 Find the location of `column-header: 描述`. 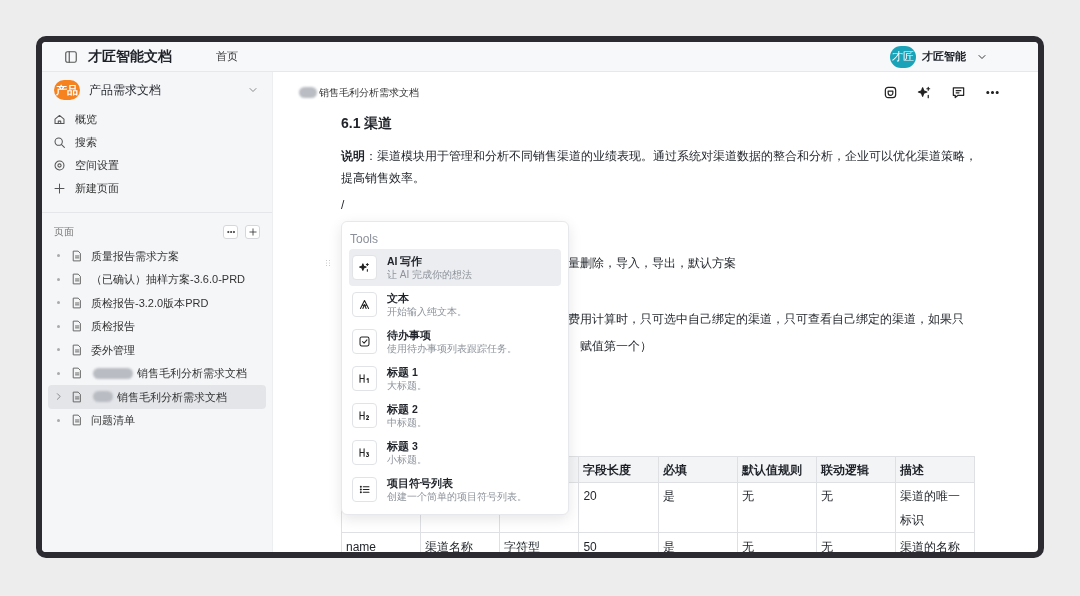

column-header: 描述 is located at coordinates (935, 469).